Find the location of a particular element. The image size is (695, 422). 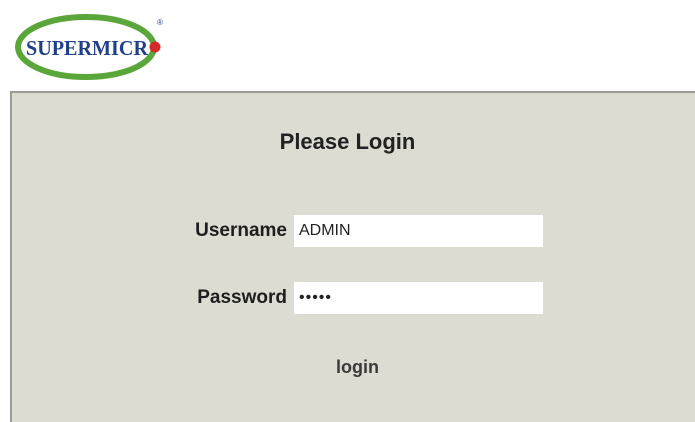

logo-dot is located at coordinates (155, 47).